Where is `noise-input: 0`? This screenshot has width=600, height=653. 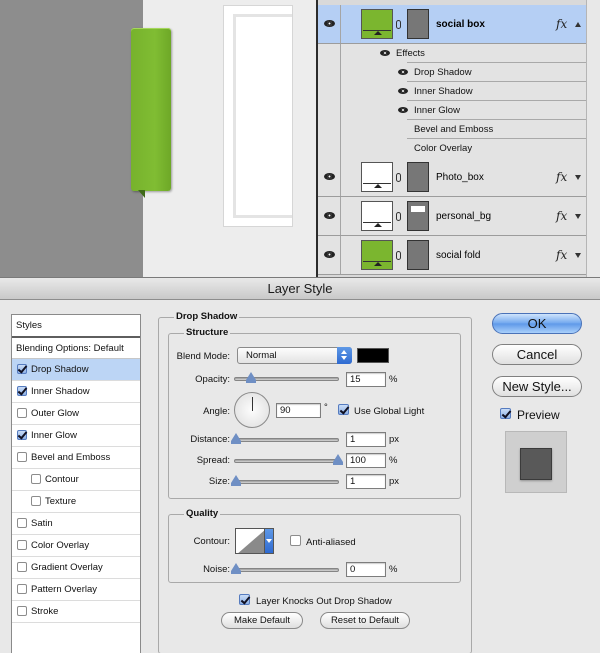
noise-input: 0 is located at coordinates (366, 569).